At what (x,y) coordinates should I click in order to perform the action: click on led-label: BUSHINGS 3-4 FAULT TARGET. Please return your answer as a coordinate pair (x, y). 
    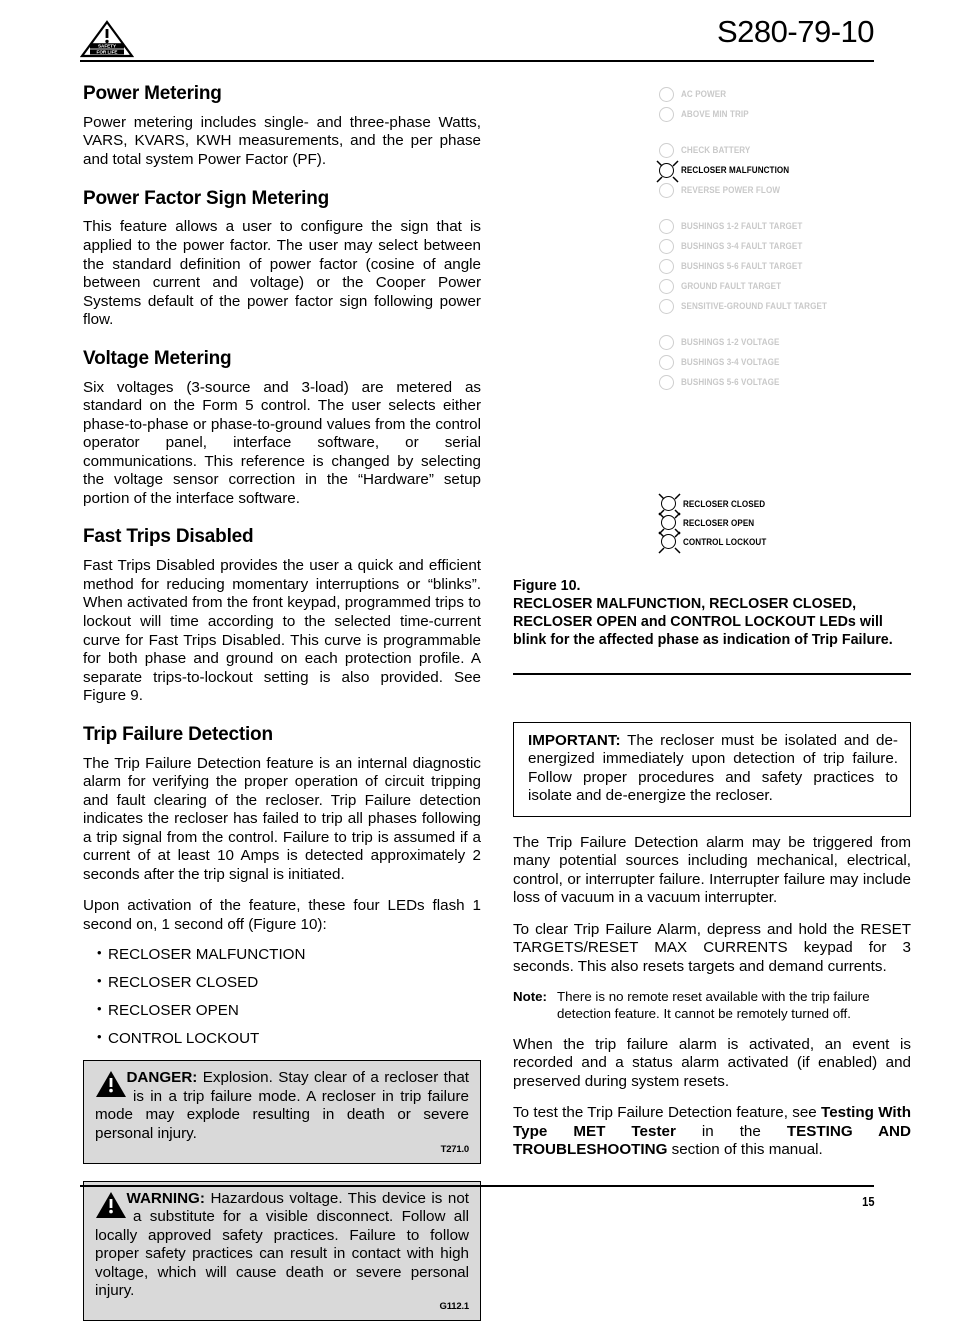
    Looking at the image, I should click on (742, 246).